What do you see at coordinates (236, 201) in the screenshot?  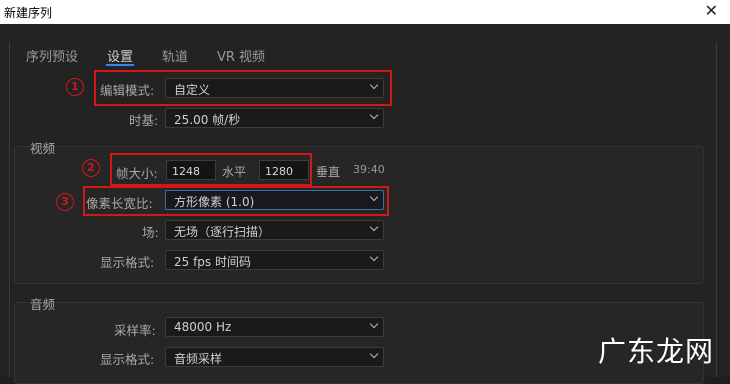 I see `highlight-box-pixel-aspect` at bounding box center [236, 201].